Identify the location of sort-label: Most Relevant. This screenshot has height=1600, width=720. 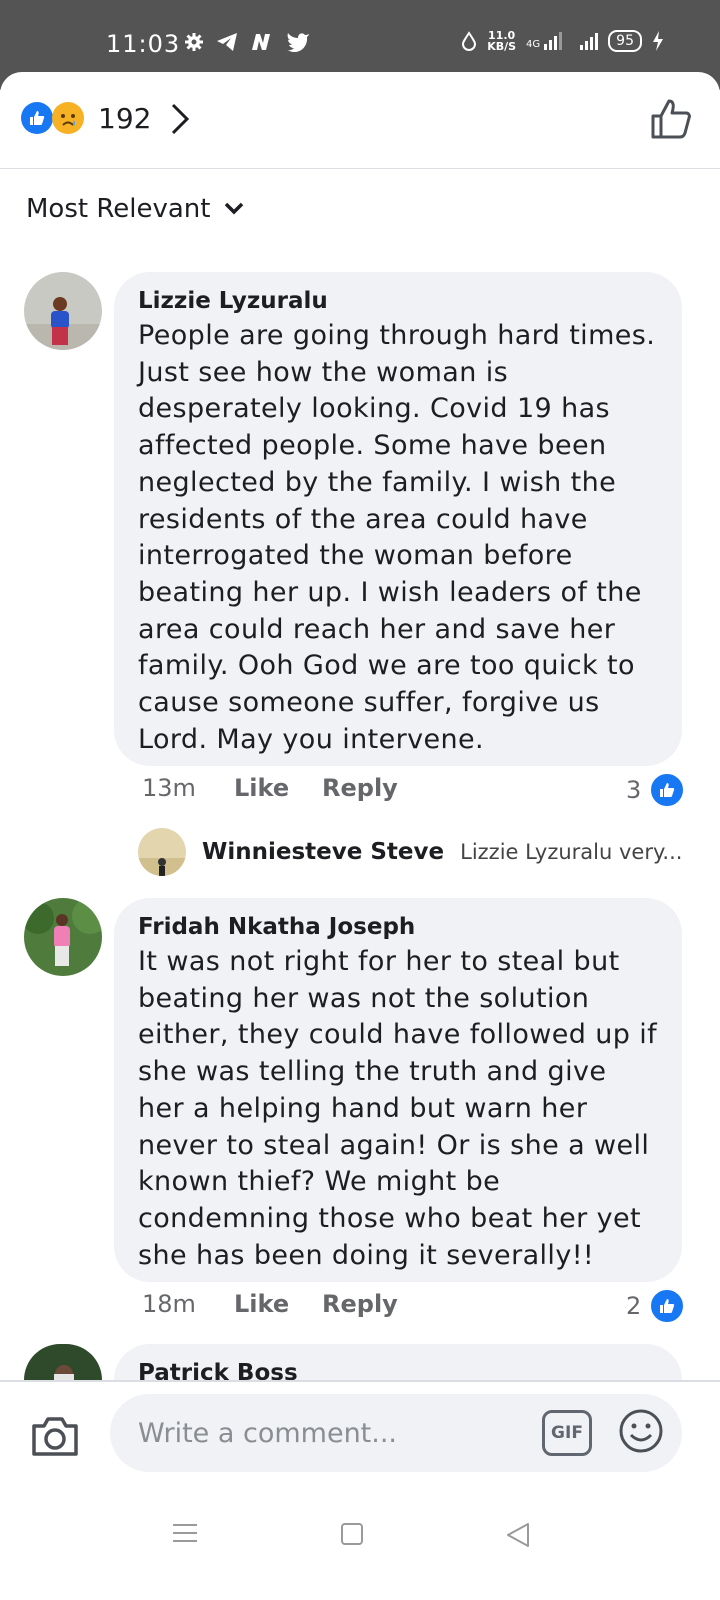
(118, 209).